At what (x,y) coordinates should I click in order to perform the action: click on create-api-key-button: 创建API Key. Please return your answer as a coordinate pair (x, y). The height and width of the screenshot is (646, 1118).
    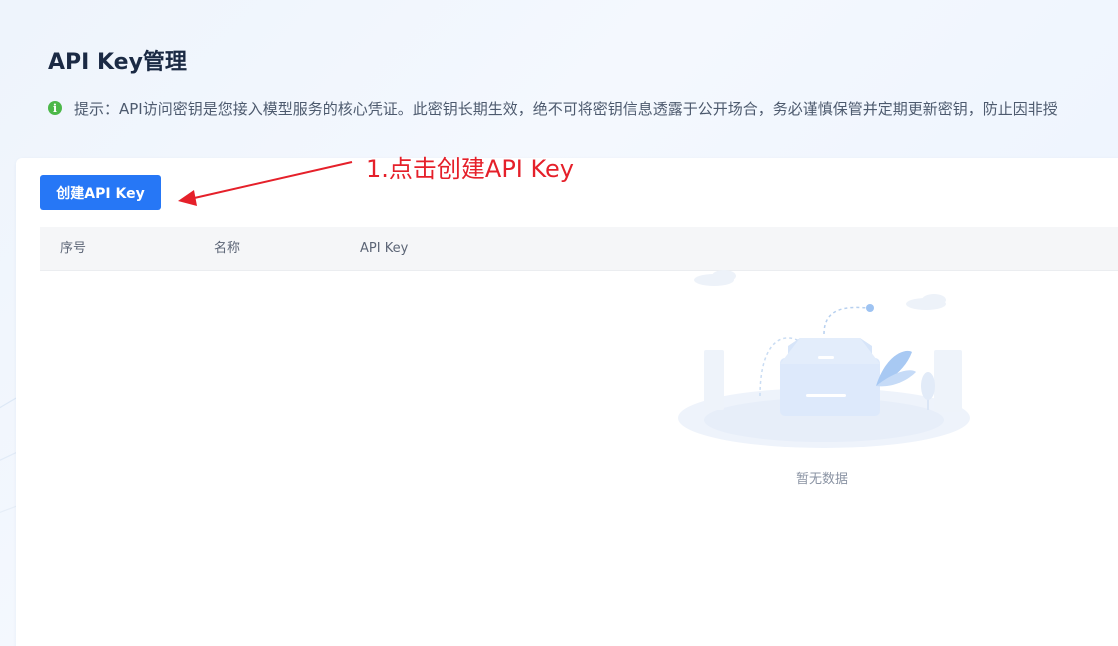
    Looking at the image, I should click on (100, 192).